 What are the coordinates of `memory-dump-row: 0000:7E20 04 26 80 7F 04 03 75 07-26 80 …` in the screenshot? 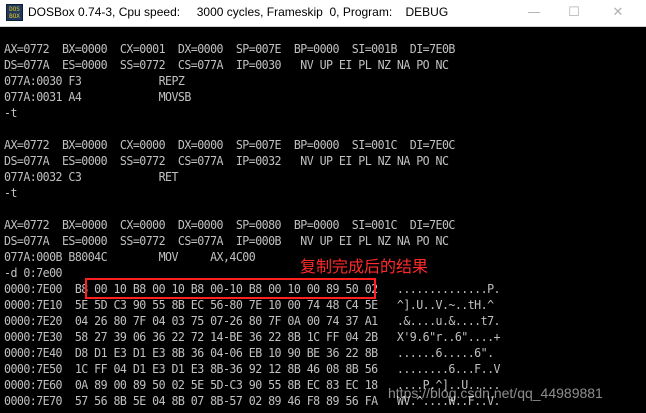 It's located at (252, 320).